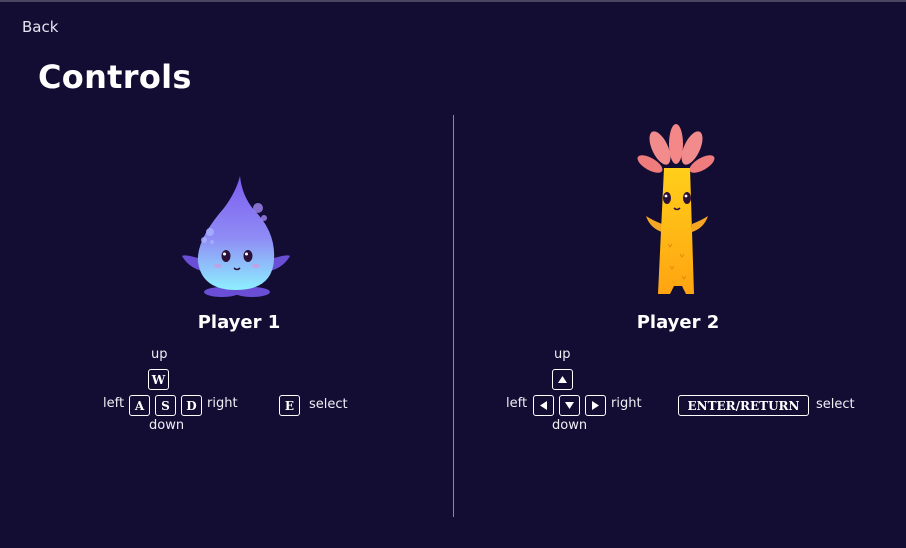 This screenshot has height=548, width=906. Describe the element at coordinates (676, 209) in the screenshot. I see `palm-tree-character-icon` at that location.